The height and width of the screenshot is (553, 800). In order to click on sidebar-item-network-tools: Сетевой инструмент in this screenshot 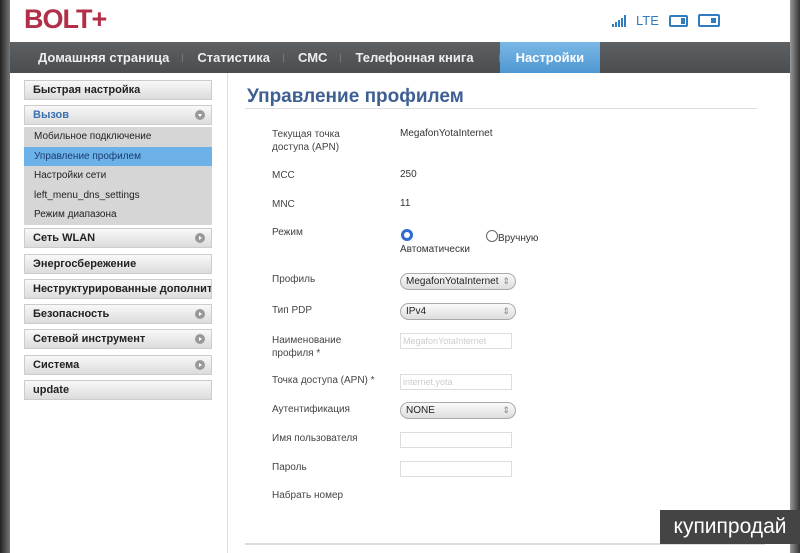, I will do `click(118, 339)`.